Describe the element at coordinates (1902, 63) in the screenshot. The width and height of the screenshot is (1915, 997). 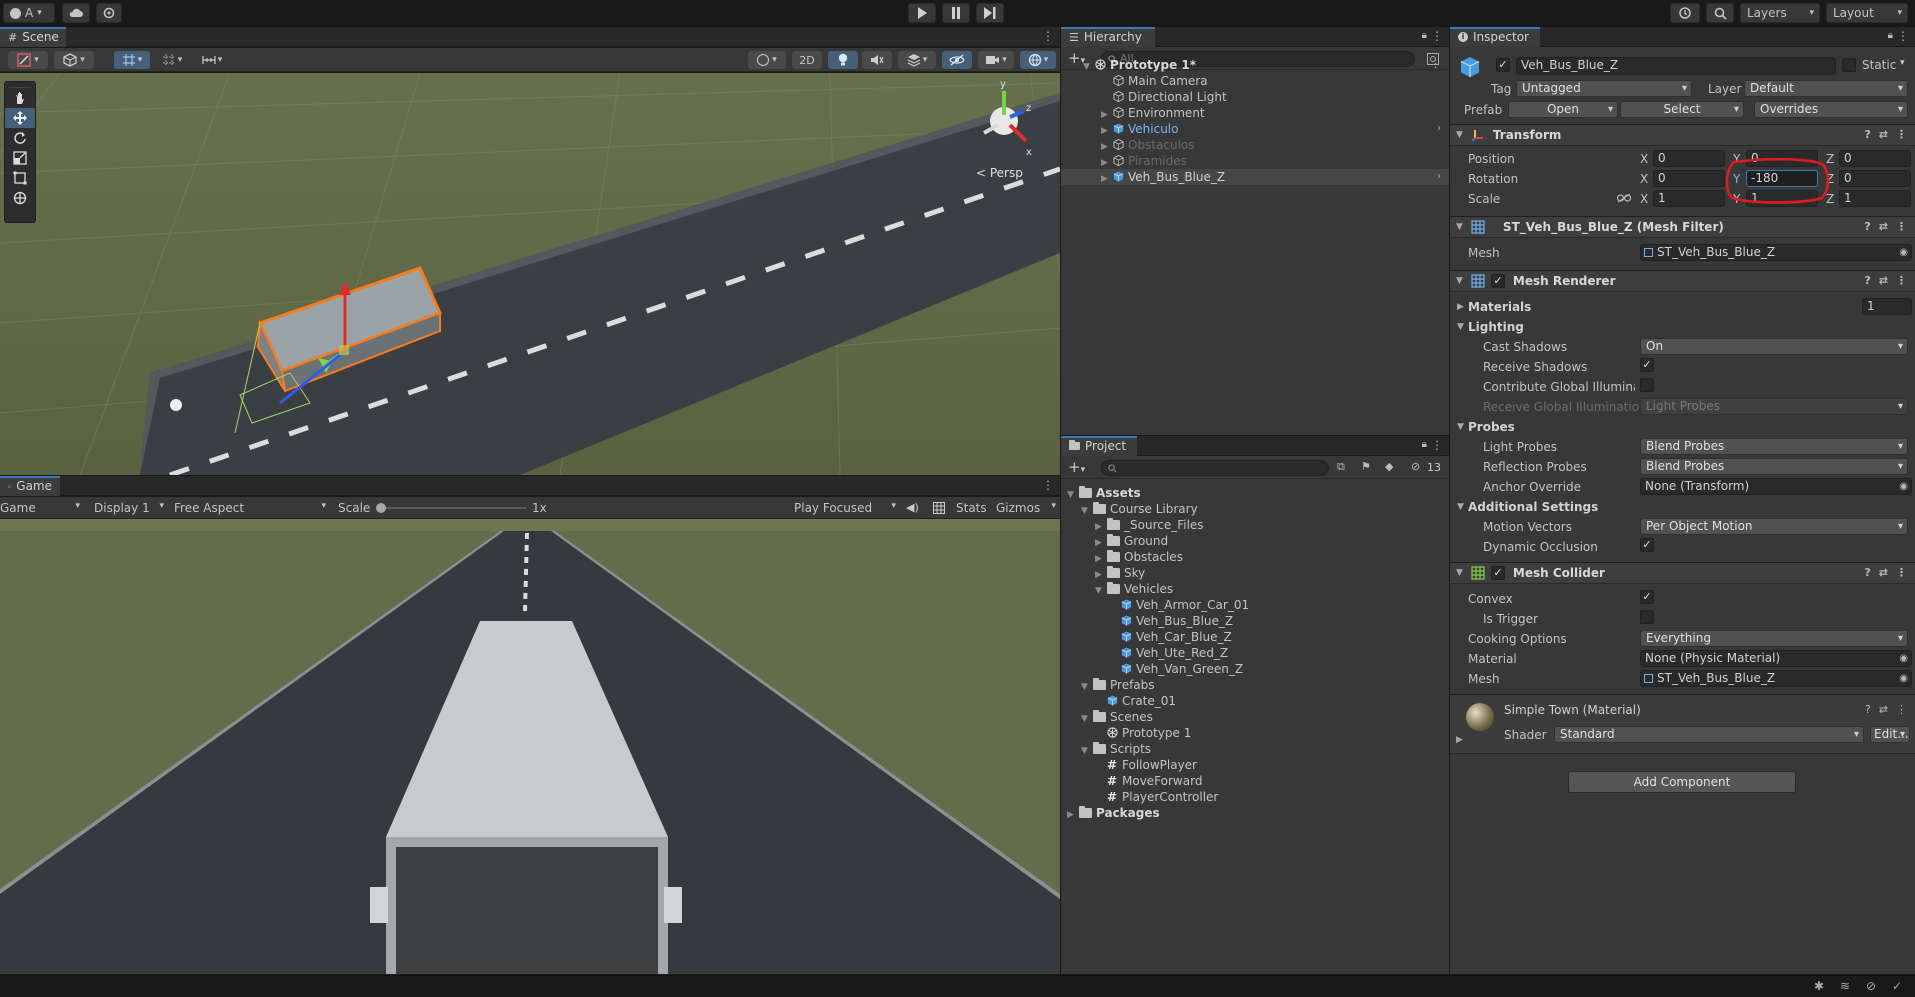
I see `chevron-down-icon: ▾` at that location.